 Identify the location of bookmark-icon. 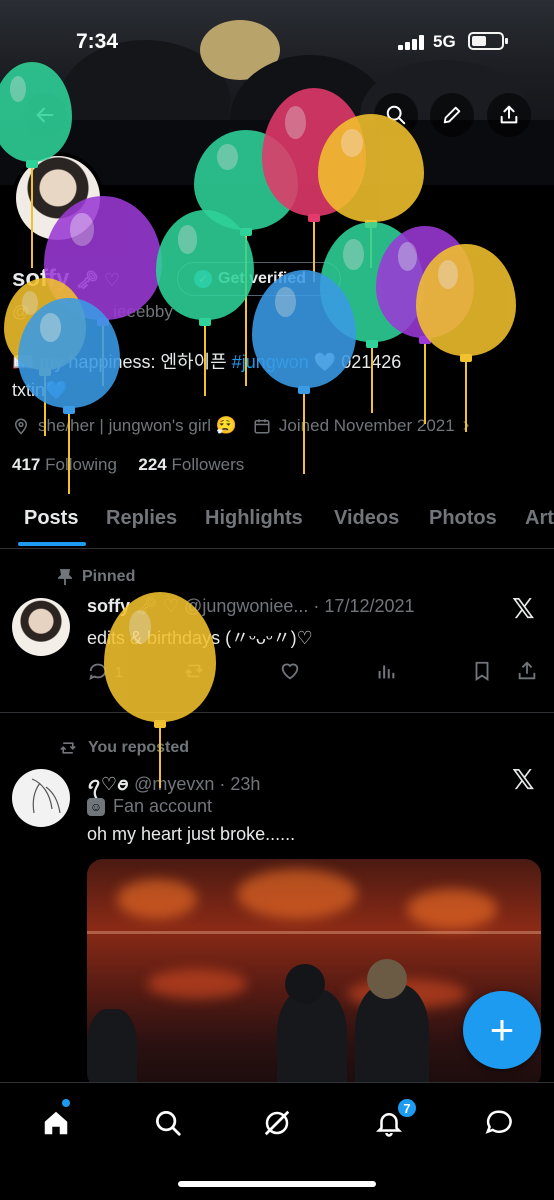
(482, 671).